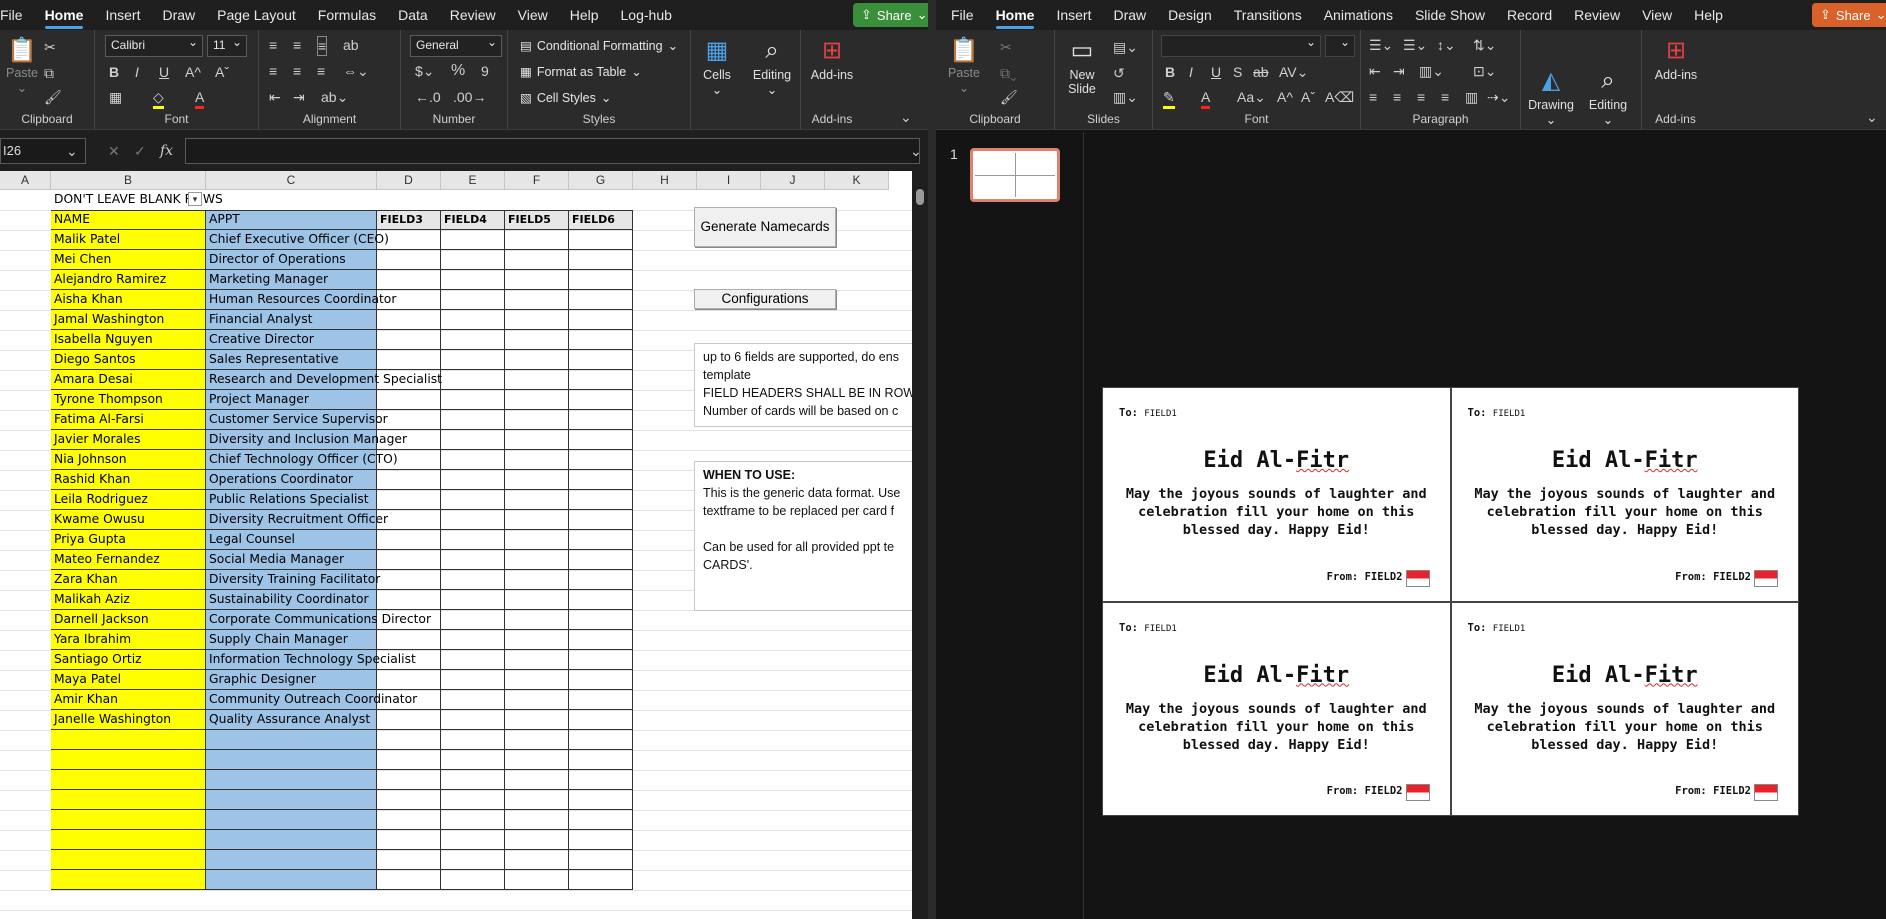 The width and height of the screenshot is (1886, 919). What do you see at coordinates (1529, 15) in the screenshot?
I see `ppt-menu-record: Record` at bounding box center [1529, 15].